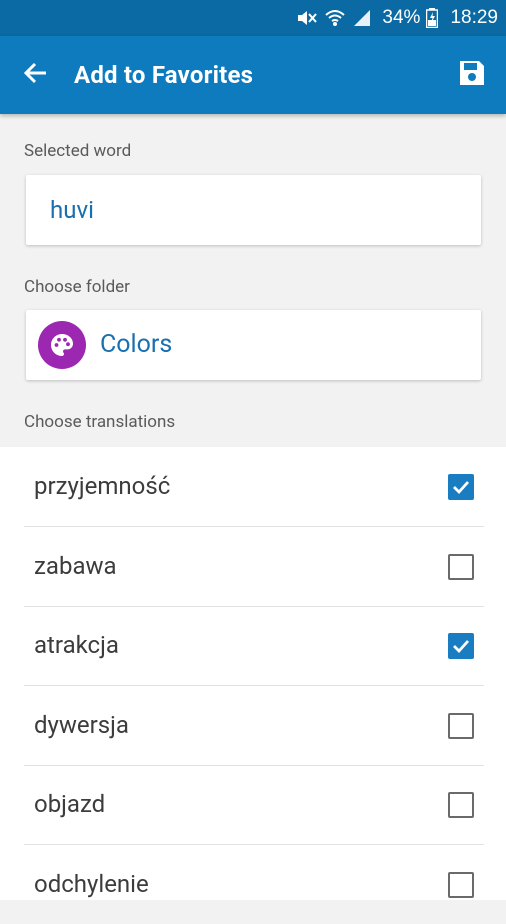 Image resolution: width=506 pixels, height=924 pixels. Describe the element at coordinates (307, 18) in the screenshot. I see `mute-icon` at that location.